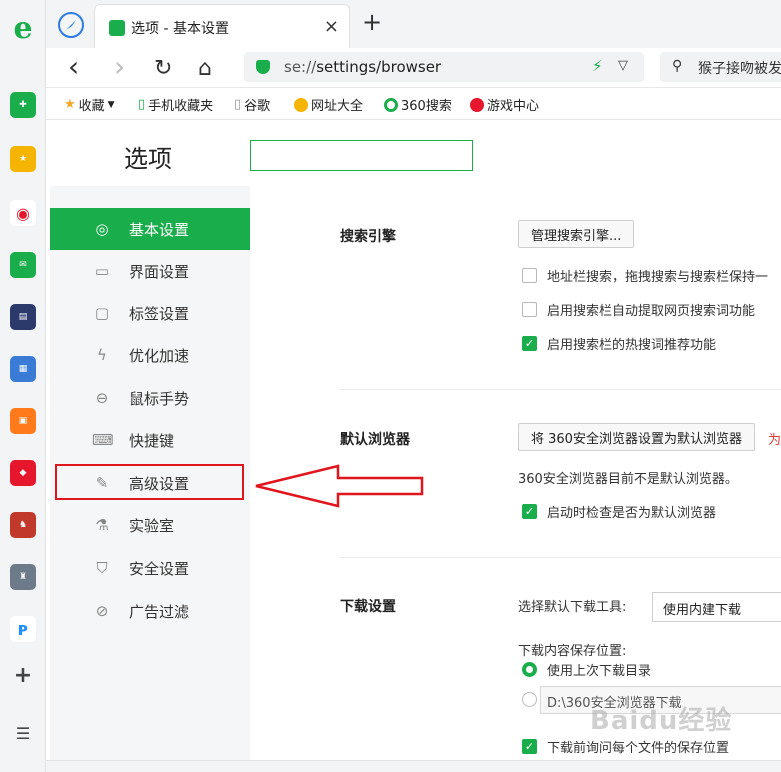  What do you see at coordinates (102, 271) in the screenshot?
I see `window-icon: ▭` at bounding box center [102, 271].